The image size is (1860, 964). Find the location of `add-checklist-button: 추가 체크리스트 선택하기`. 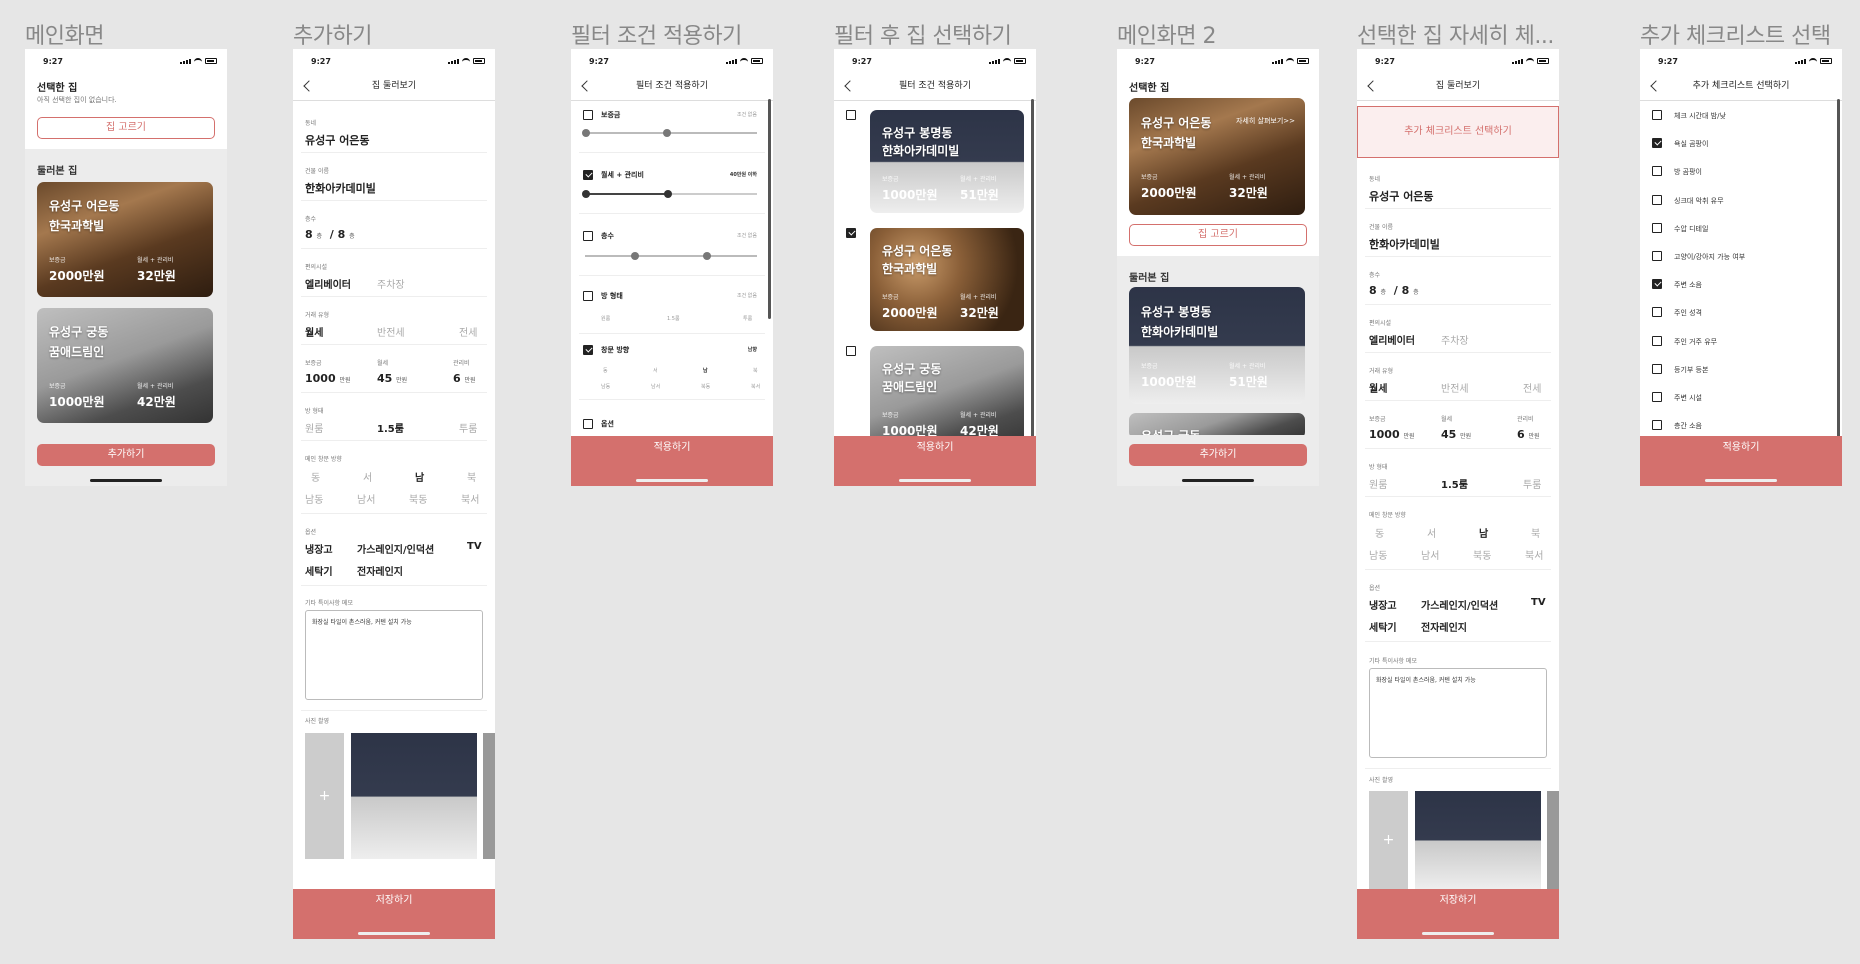

add-checklist-button: 추가 체크리스트 선택하기 is located at coordinates (1458, 132).